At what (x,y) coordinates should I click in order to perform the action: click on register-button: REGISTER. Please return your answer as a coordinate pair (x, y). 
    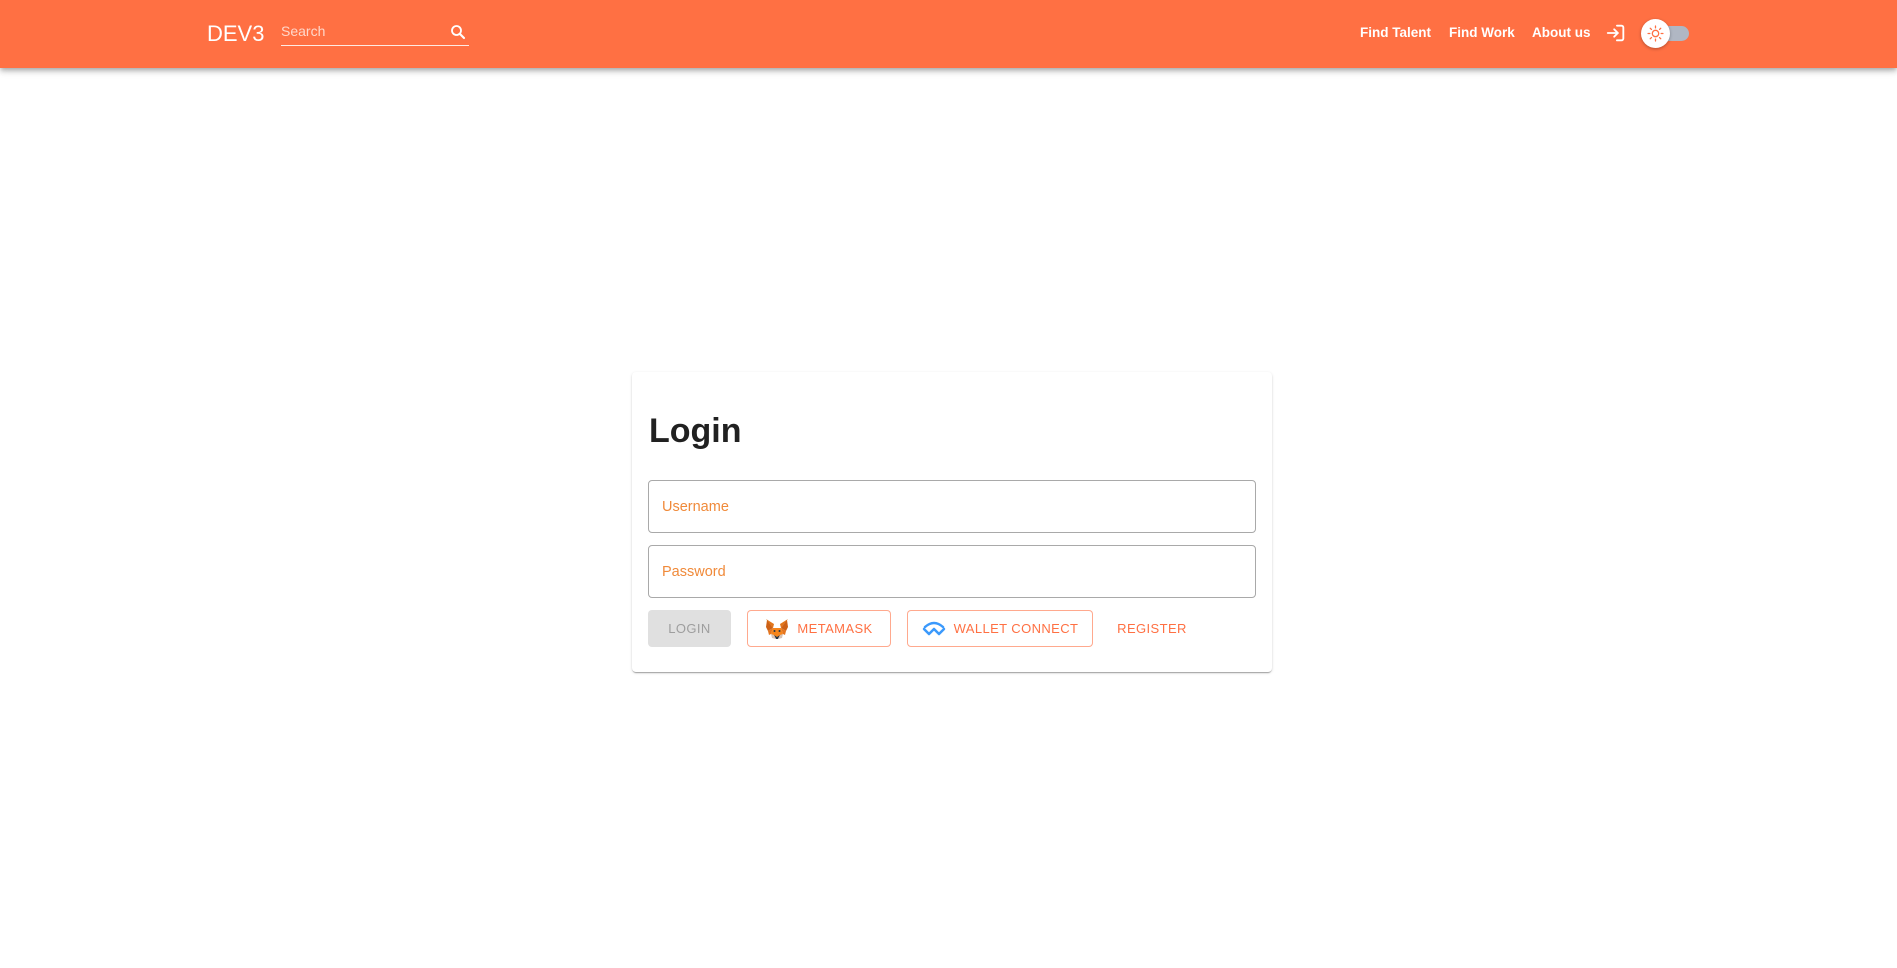
    Looking at the image, I should click on (1152, 628).